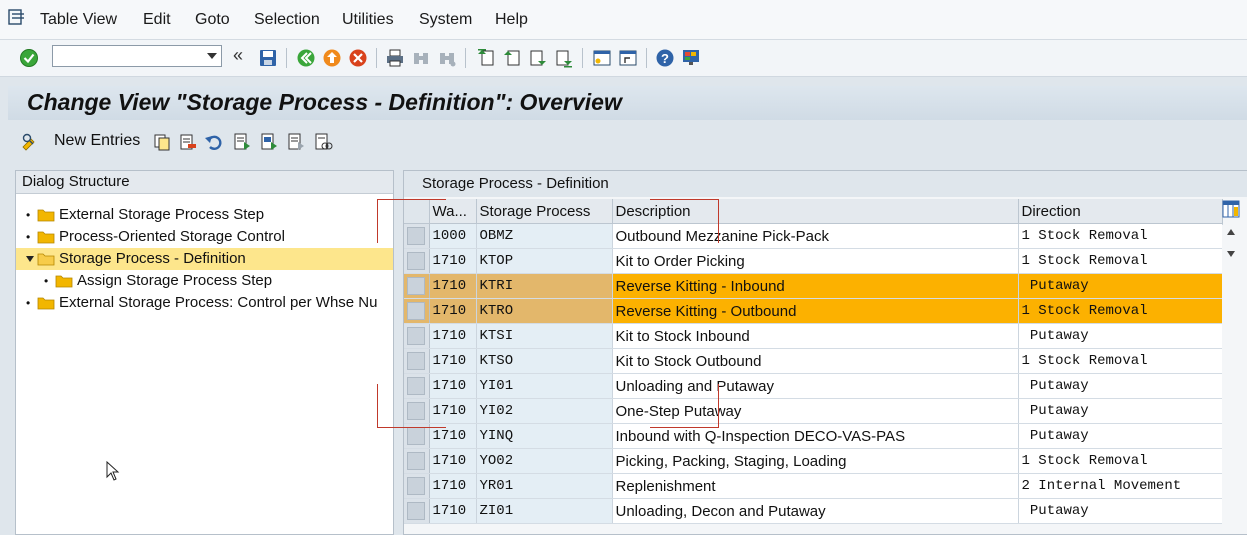  What do you see at coordinates (204, 259) in the screenshot?
I see `tree-node: Storage Process - Definition` at bounding box center [204, 259].